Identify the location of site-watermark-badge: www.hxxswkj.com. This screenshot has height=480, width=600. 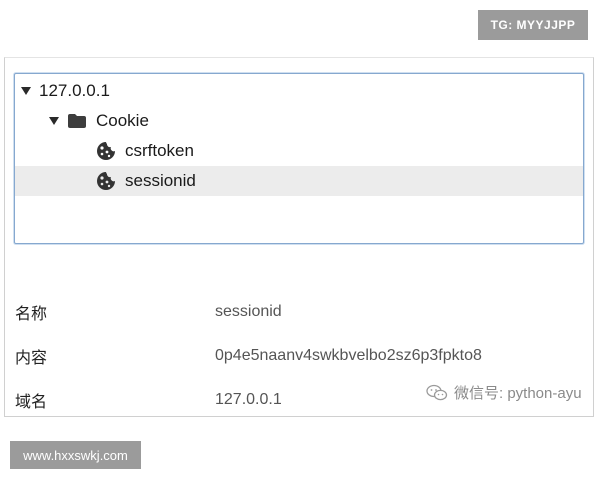
(75, 455).